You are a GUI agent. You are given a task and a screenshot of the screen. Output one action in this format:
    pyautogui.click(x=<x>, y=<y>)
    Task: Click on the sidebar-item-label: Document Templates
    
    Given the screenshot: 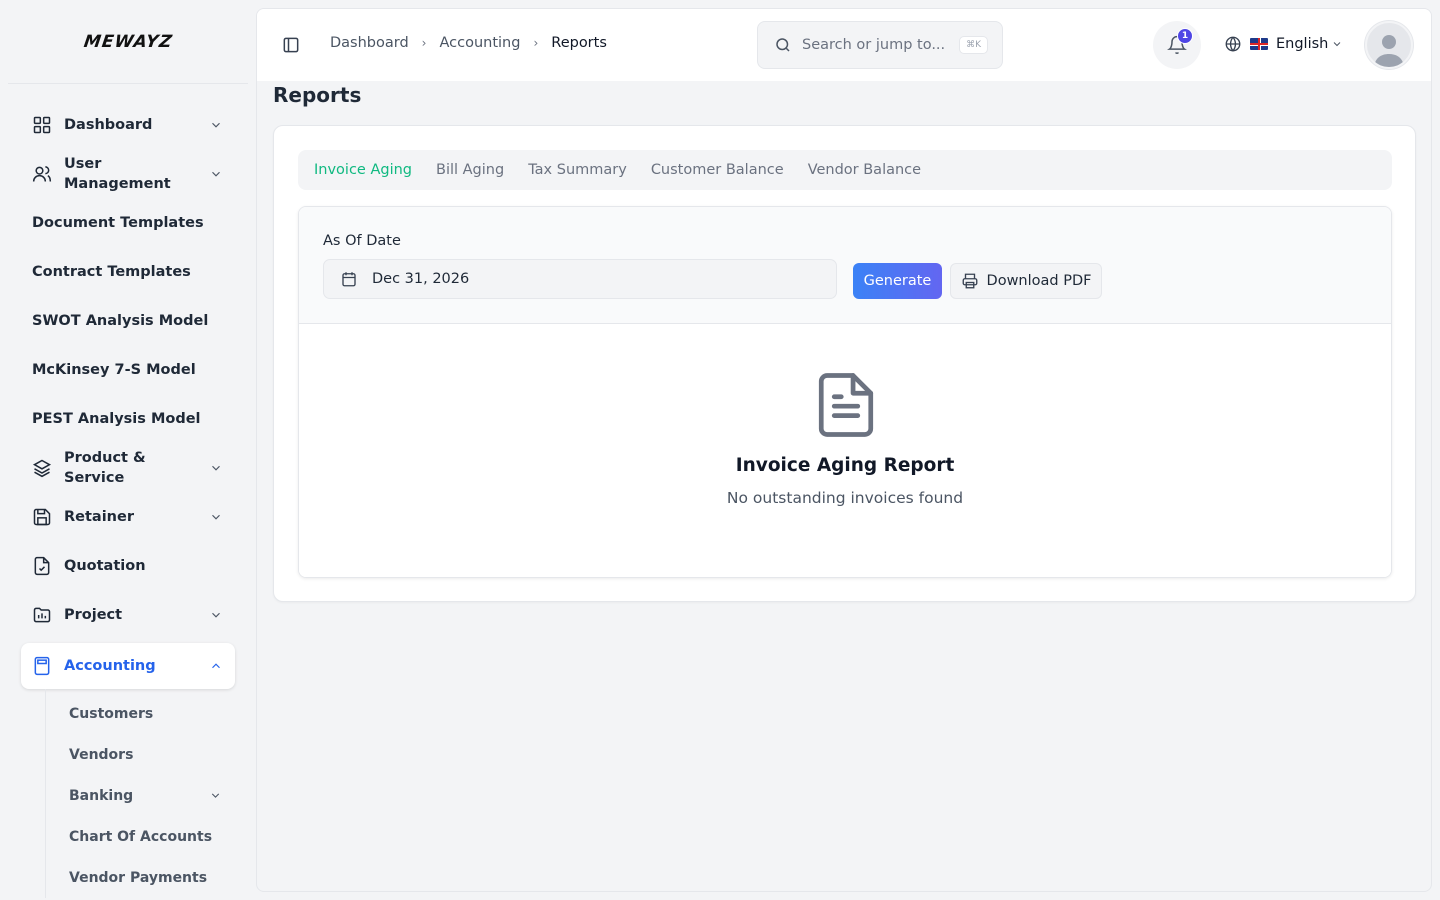 What is the action you would take?
    pyautogui.click(x=118, y=222)
    